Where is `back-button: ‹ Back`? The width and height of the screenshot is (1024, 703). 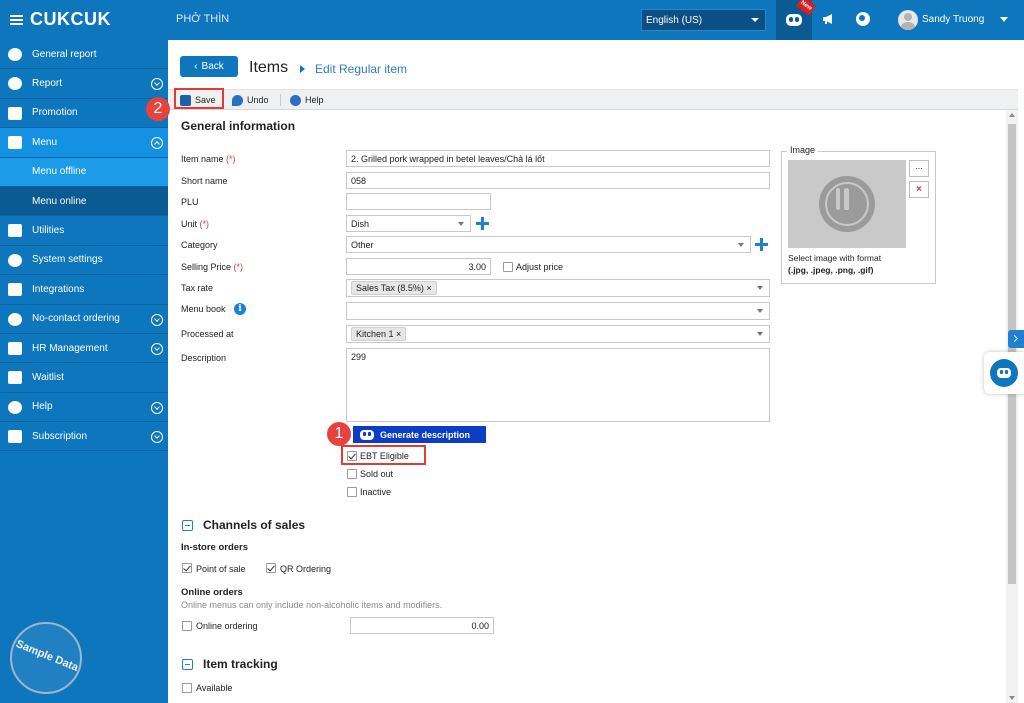 back-button: ‹ Back is located at coordinates (209, 66).